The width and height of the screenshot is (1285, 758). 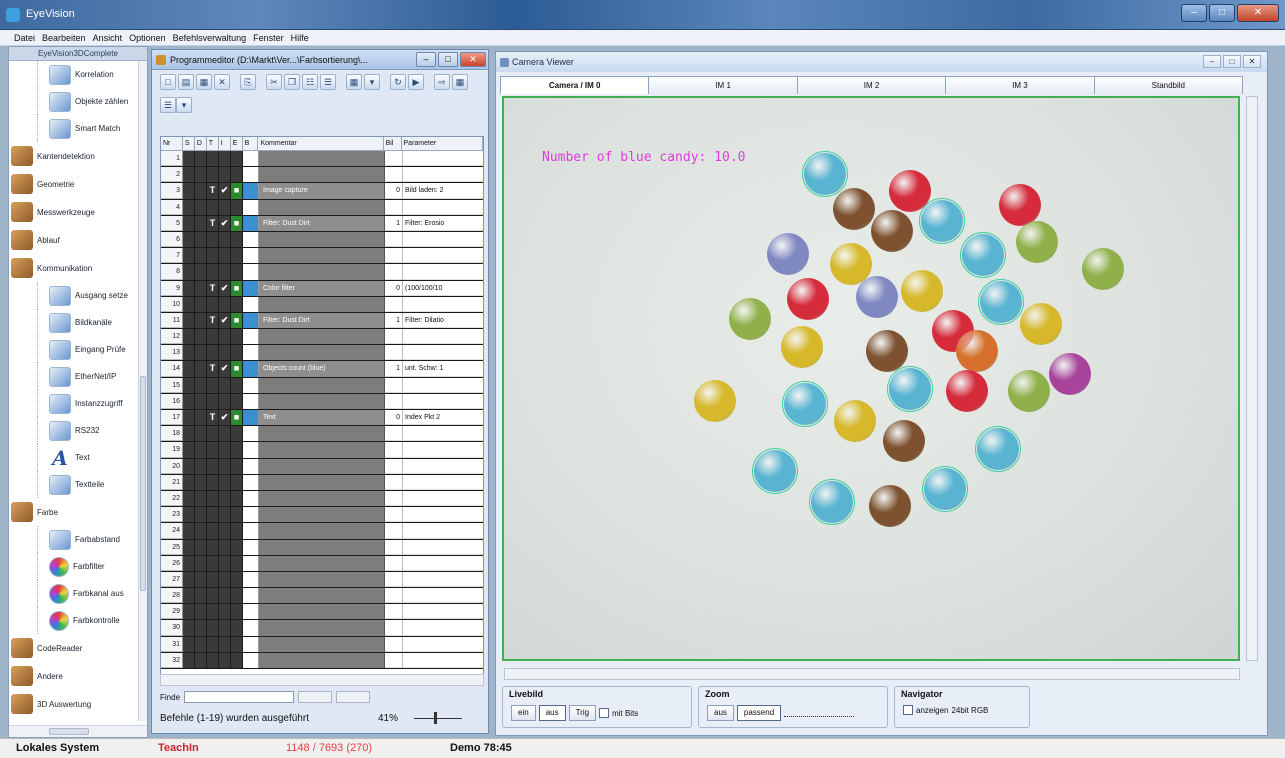 I want to click on toolbox-item: CodeReader, so click(x=78, y=648).